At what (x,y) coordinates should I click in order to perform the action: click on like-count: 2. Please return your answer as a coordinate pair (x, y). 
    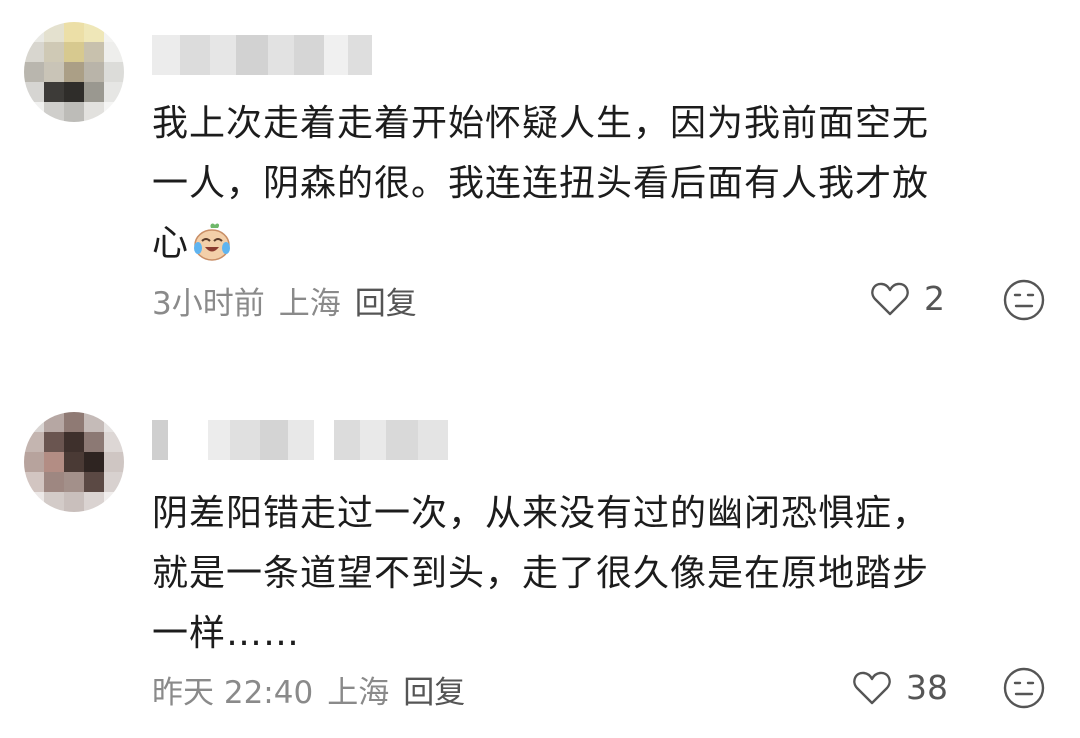
    Looking at the image, I should click on (934, 298).